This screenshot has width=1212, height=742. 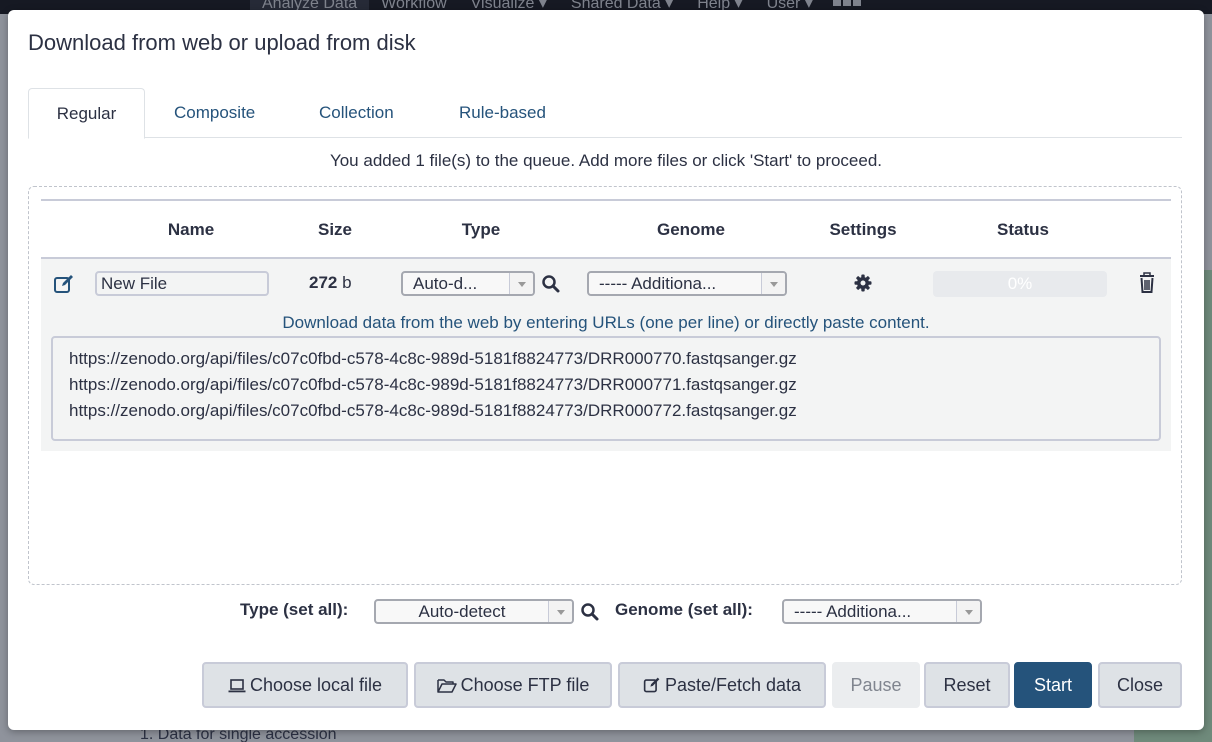 What do you see at coordinates (462, 611) in the screenshot?
I see `type-set-all-value: Auto-detect` at bounding box center [462, 611].